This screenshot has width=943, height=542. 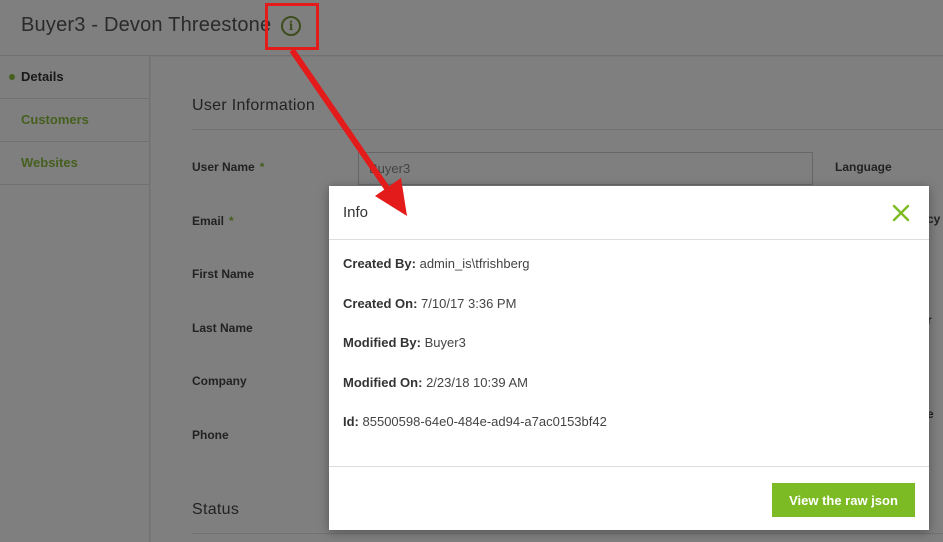 I want to click on annotation-arrow, so click(x=348, y=132).